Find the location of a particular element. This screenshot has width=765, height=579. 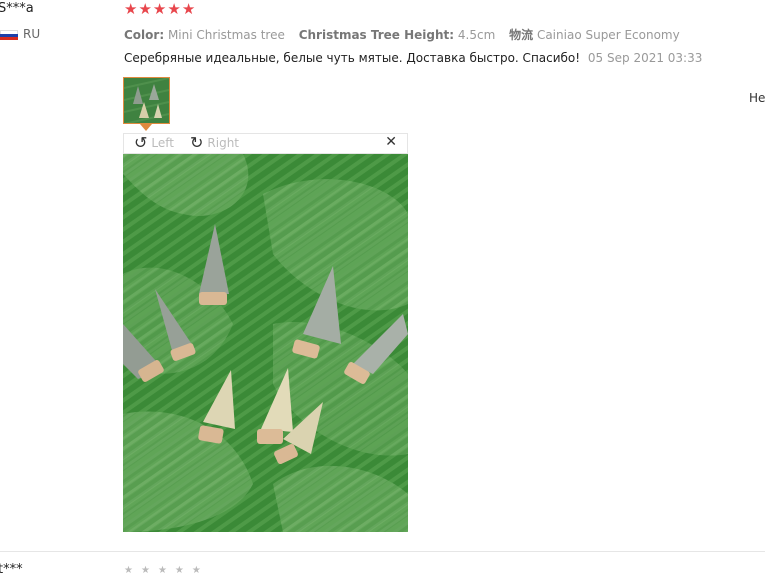

attribute-color: Color: Mini Christmas tree is located at coordinates (206, 35).